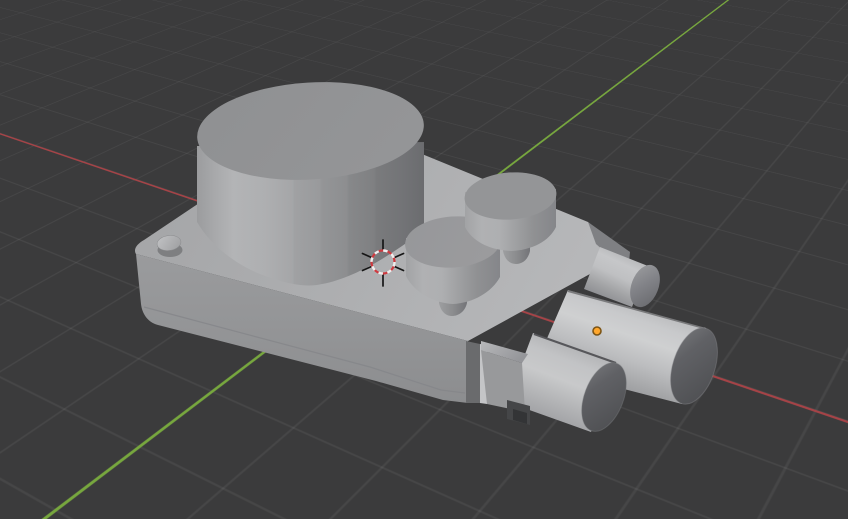 The image size is (848, 519). I want to click on origin-point-group, so click(597, 331).